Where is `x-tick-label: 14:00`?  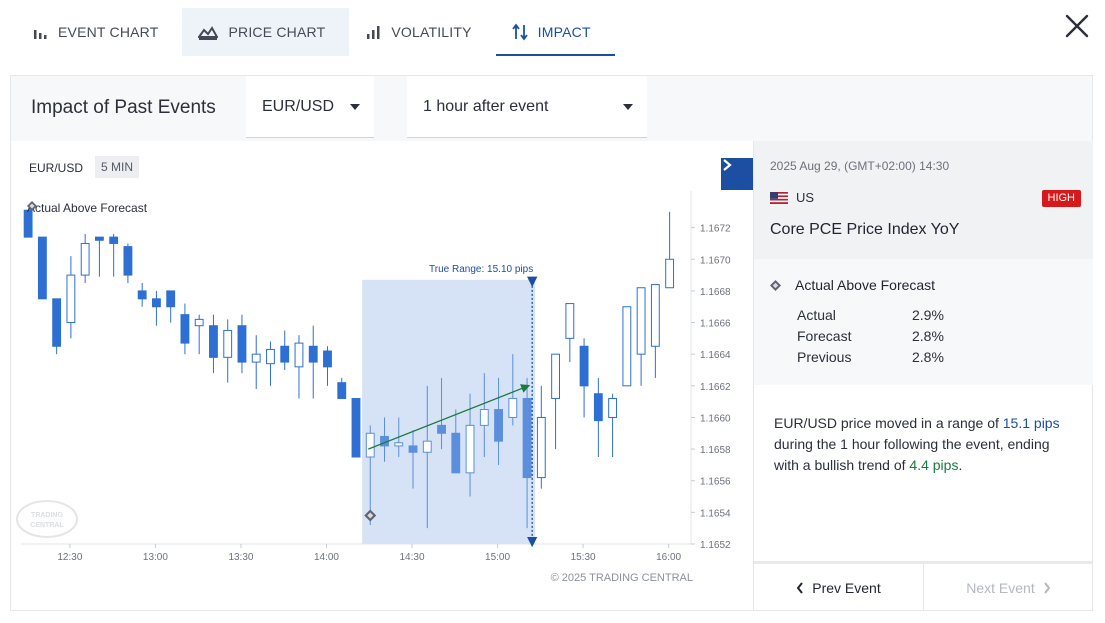 x-tick-label: 14:00 is located at coordinates (326, 557).